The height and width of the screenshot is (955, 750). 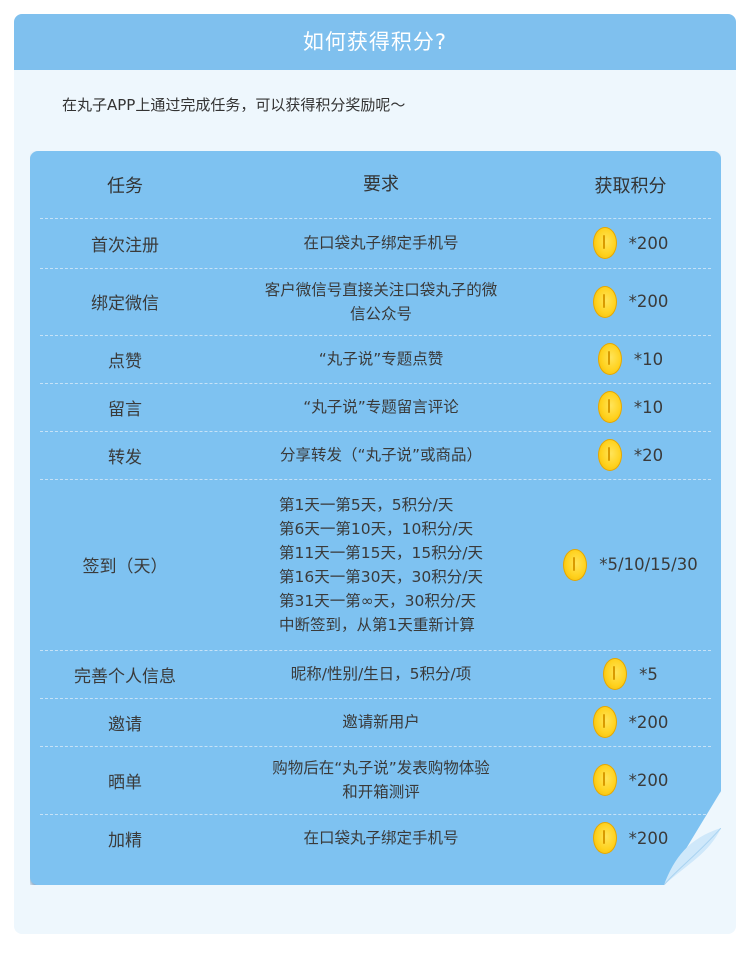 What do you see at coordinates (381, 301) in the screenshot?
I see `task-requirement: 客户微信号直接关注口袋丸子的微 信公众号` at bounding box center [381, 301].